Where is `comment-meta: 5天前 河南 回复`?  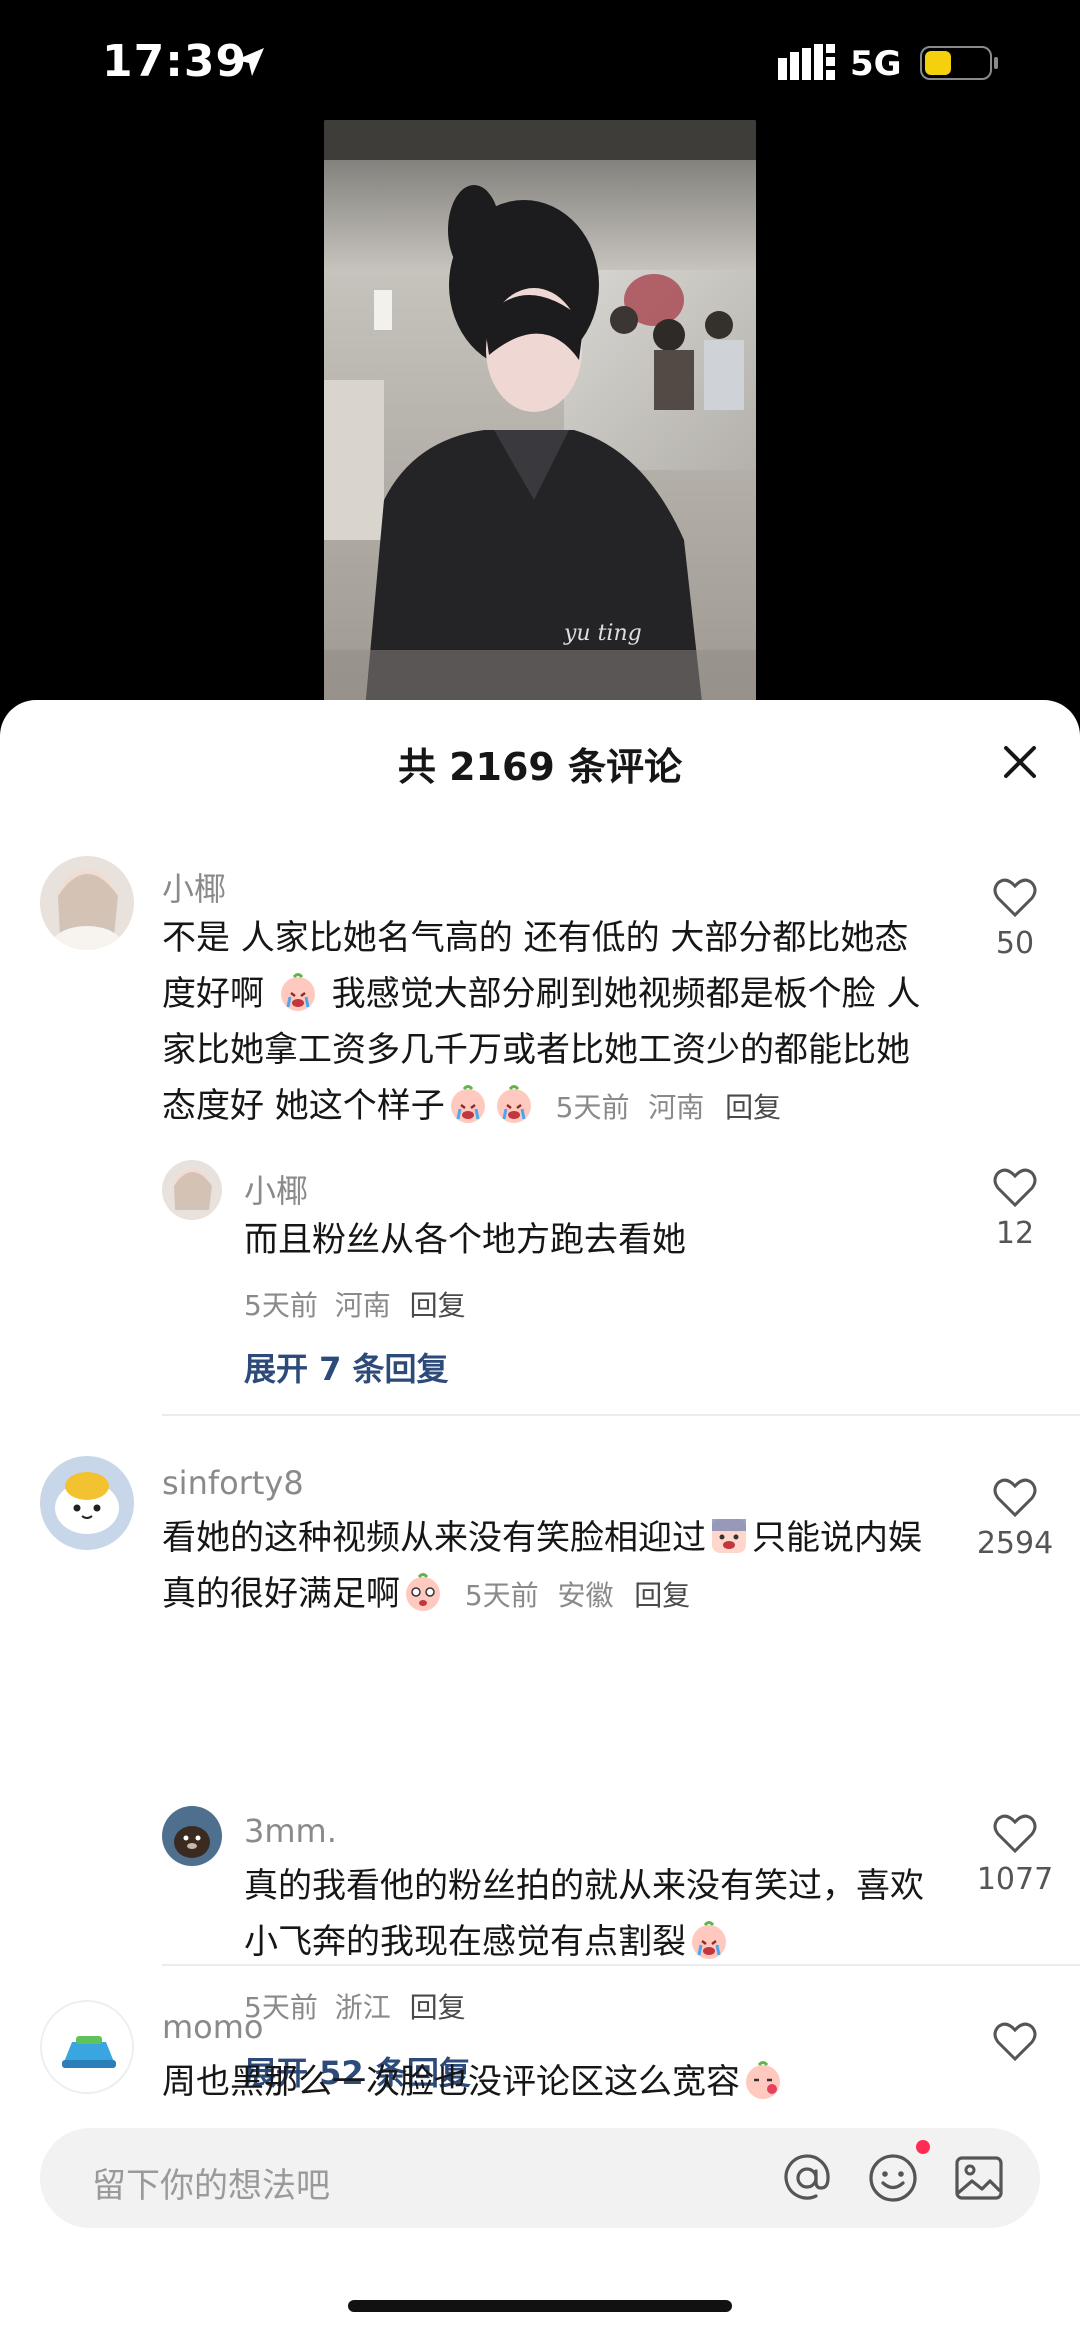 comment-meta: 5天前 河南 回复 is located at coordinates (355, 1304).